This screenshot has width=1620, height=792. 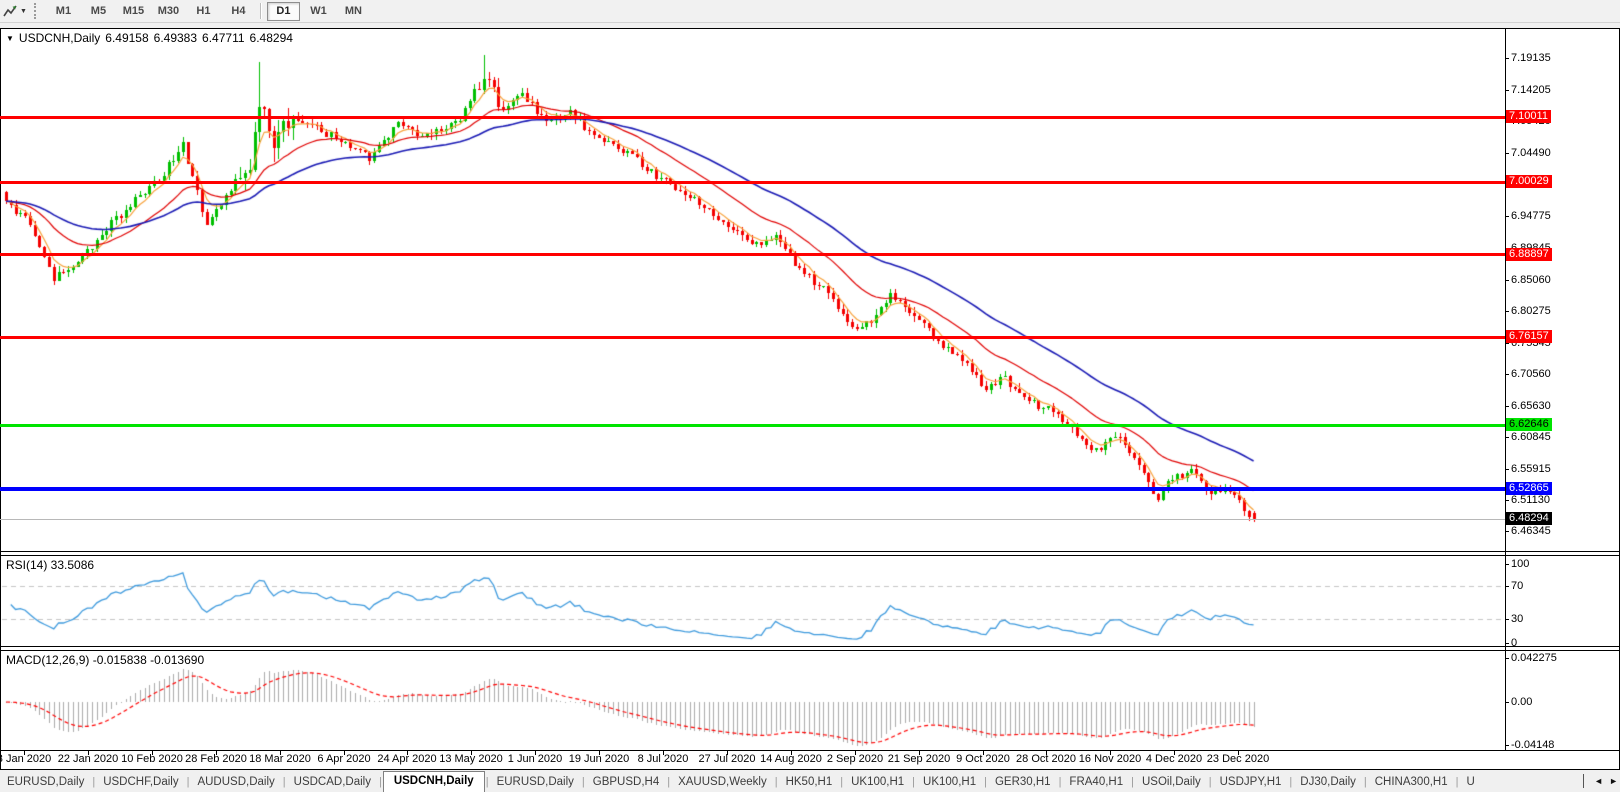 I want to click on chart-tab-usdcad-daily: USDCAD,Daily, so click(x=332, y=782).